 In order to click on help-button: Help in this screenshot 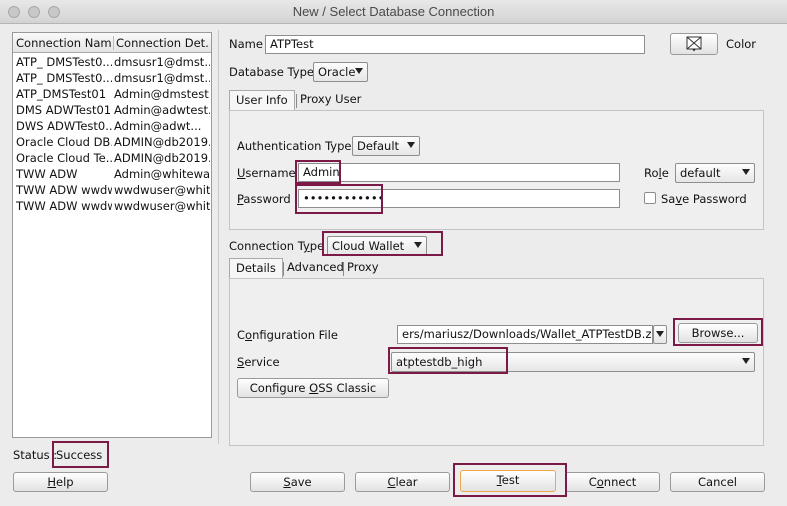, I will do `click(60, 482)`.